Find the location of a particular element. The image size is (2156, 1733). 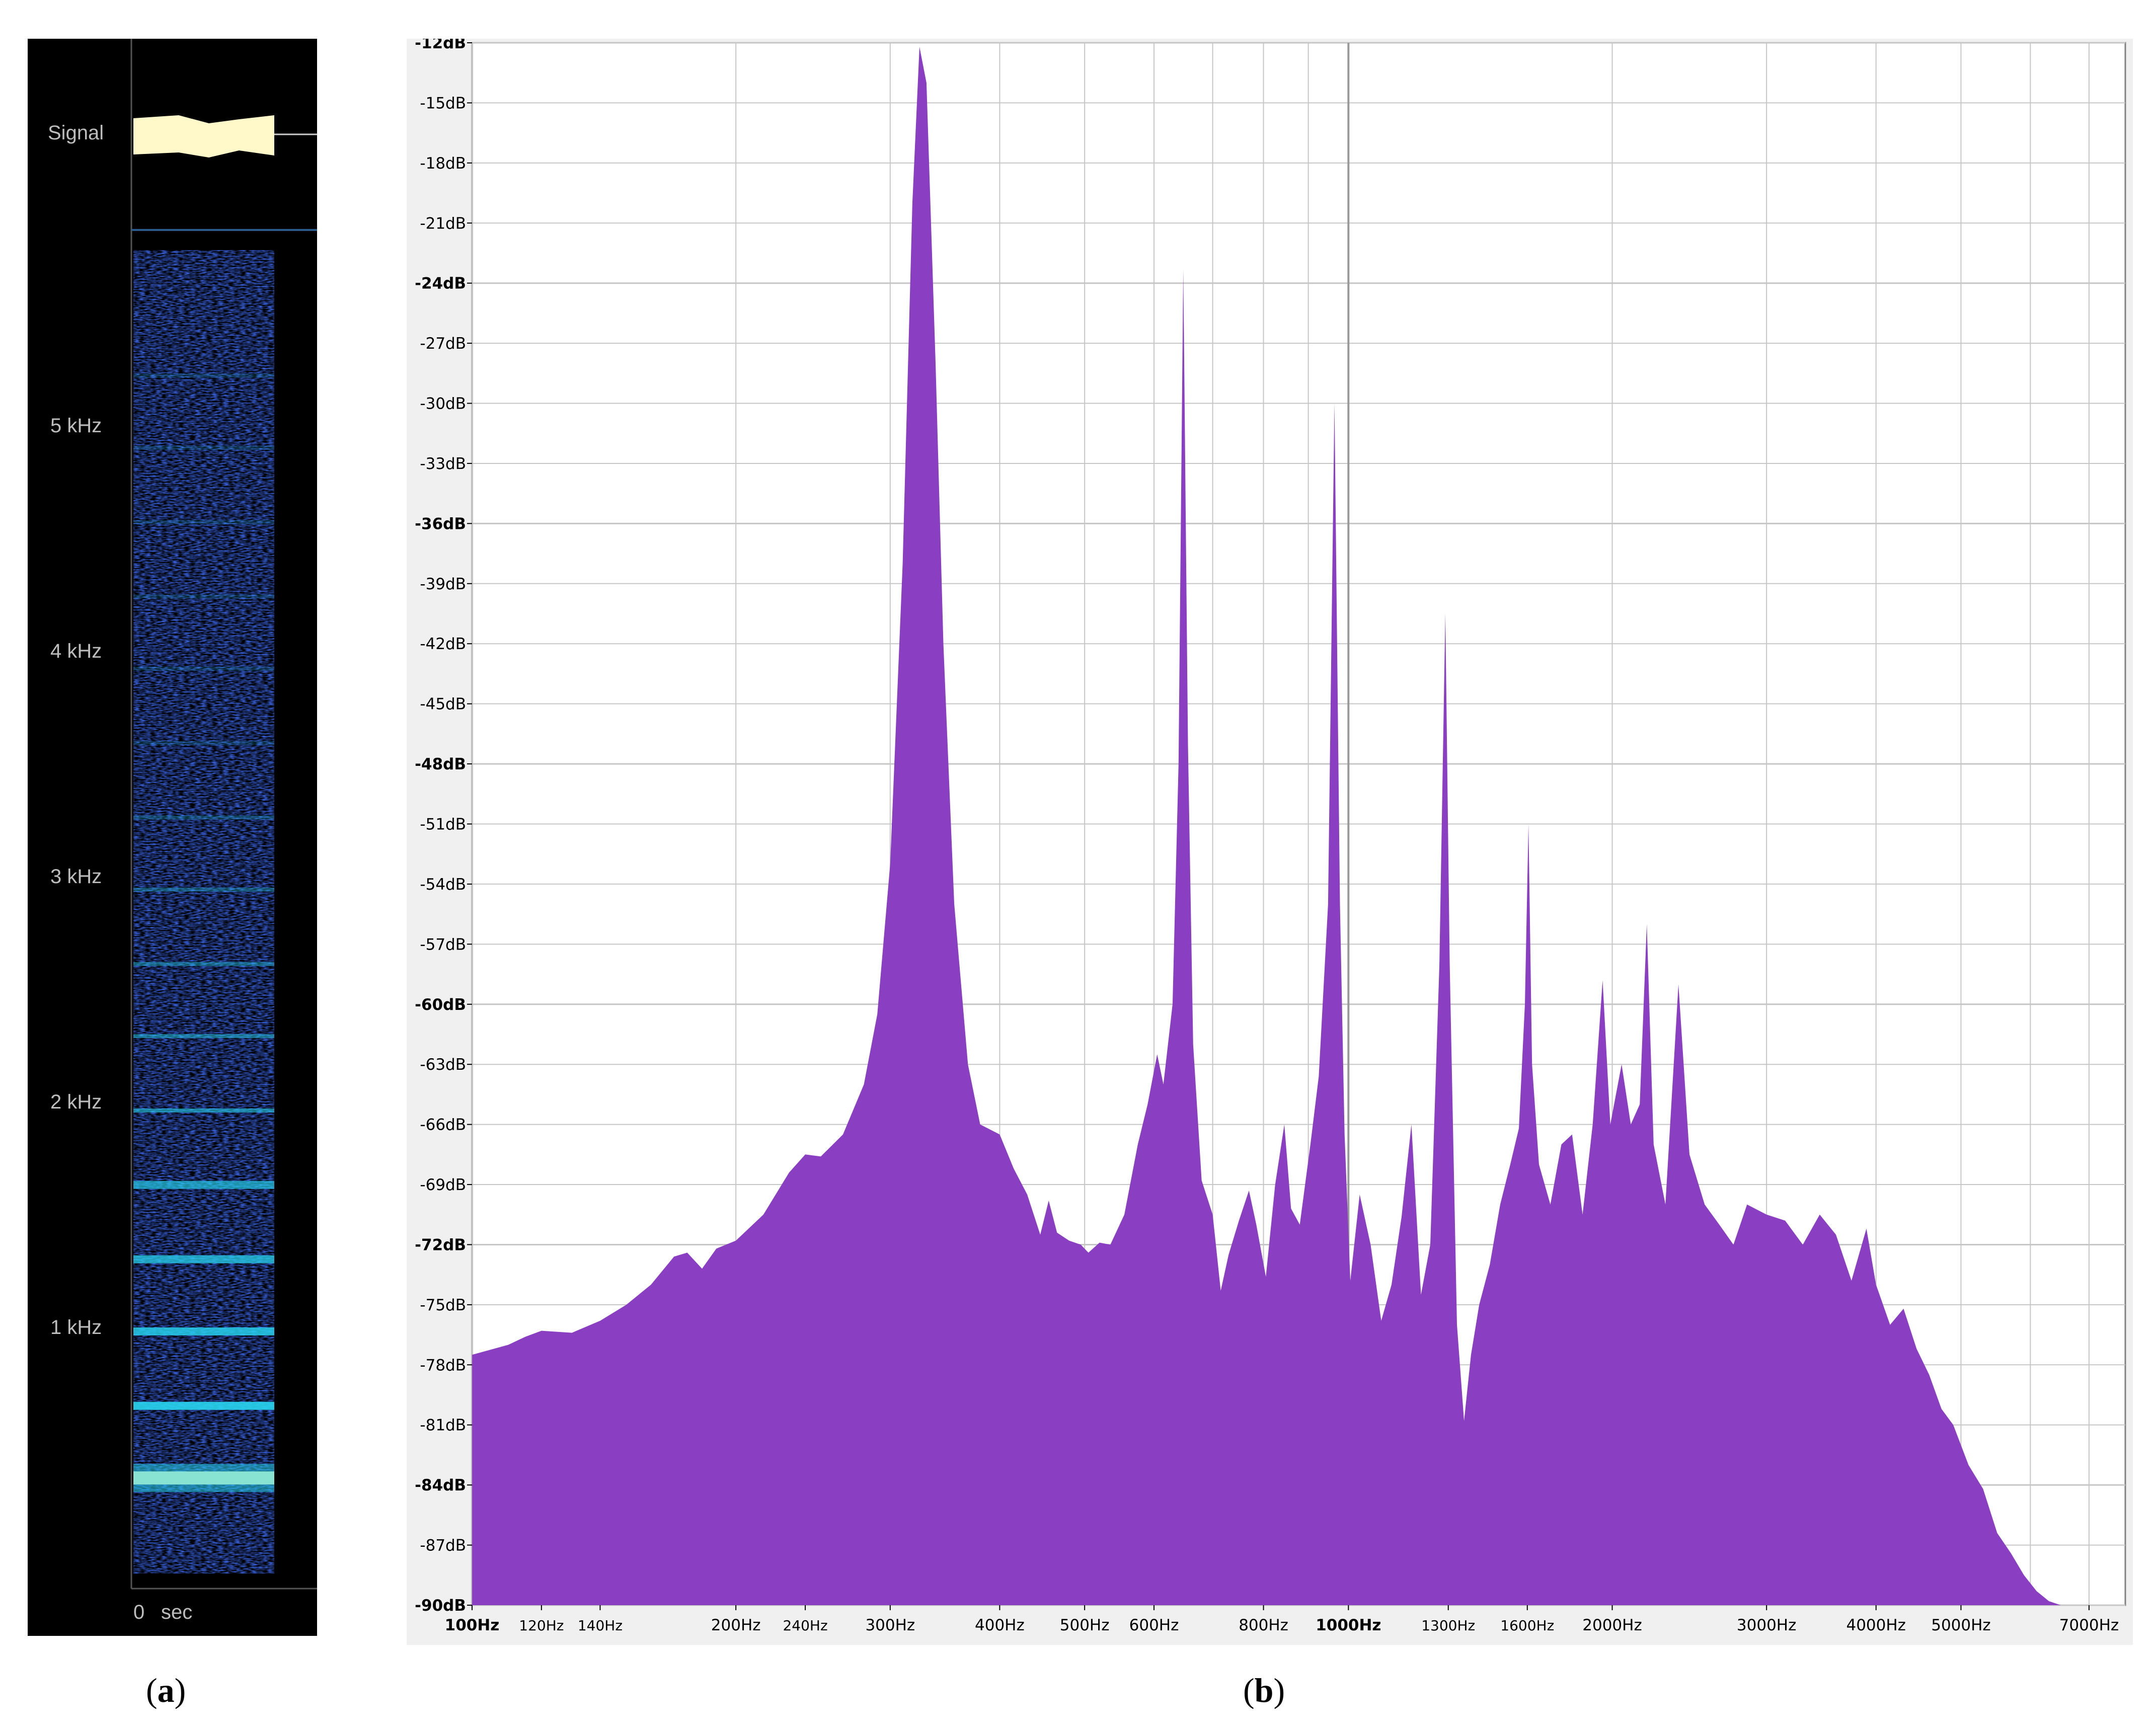

y-tick-label-63: -63dB is located at coordinates (443, 1065).